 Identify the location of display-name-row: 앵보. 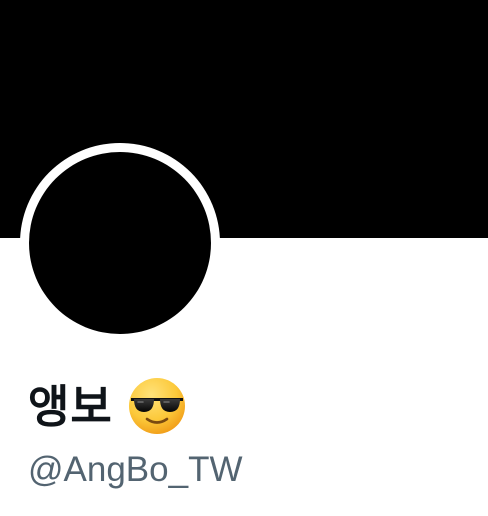
(107, 406).